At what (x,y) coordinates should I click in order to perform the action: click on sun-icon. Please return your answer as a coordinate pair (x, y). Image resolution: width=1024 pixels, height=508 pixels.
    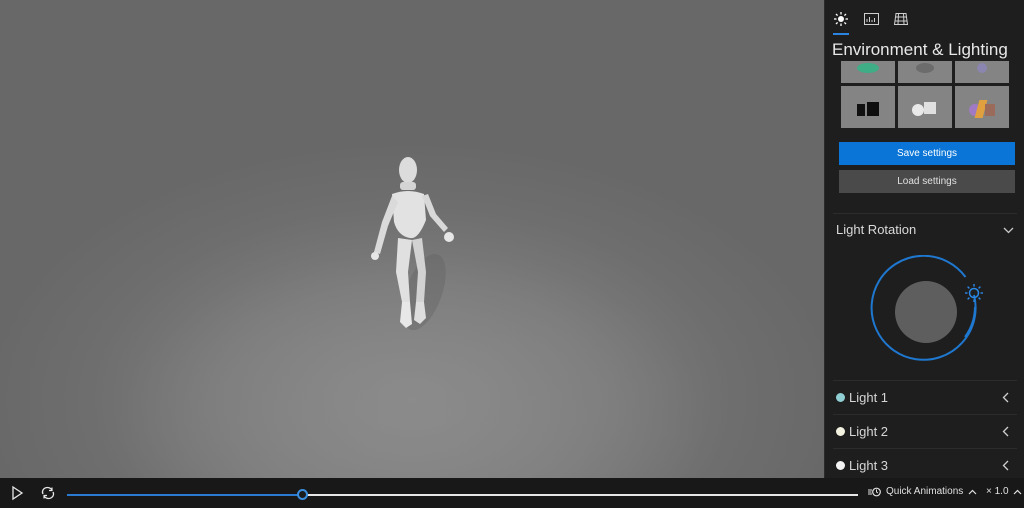
    Looking at the image, I should click on (841, 19).